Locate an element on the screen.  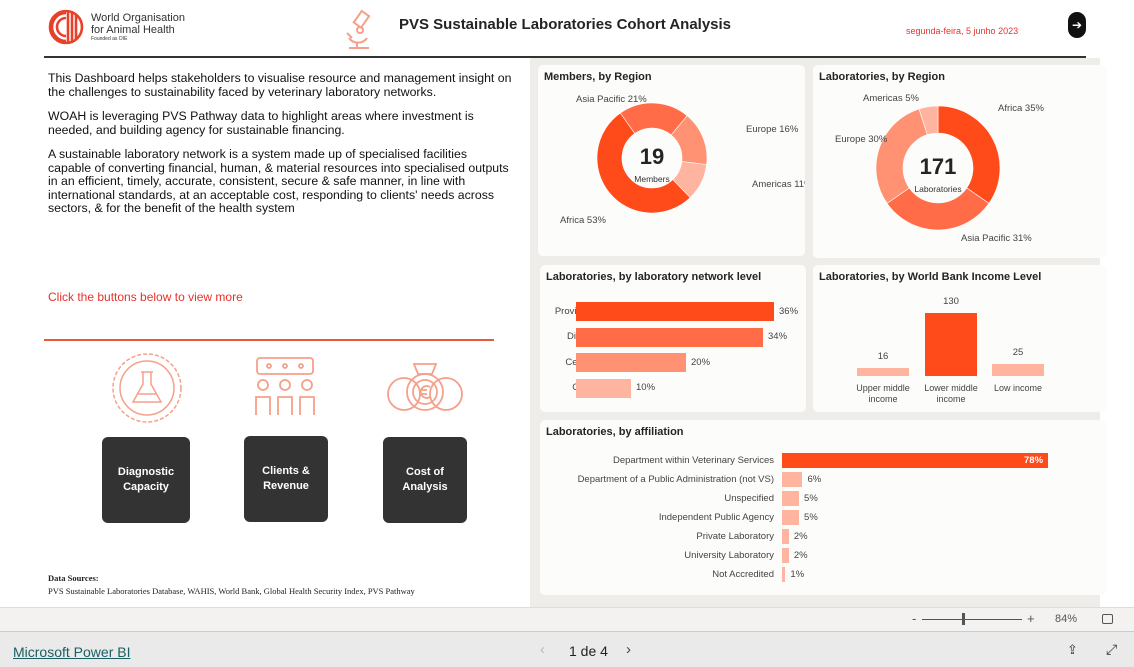
microscope-icon is located at coordinates (360, 32).